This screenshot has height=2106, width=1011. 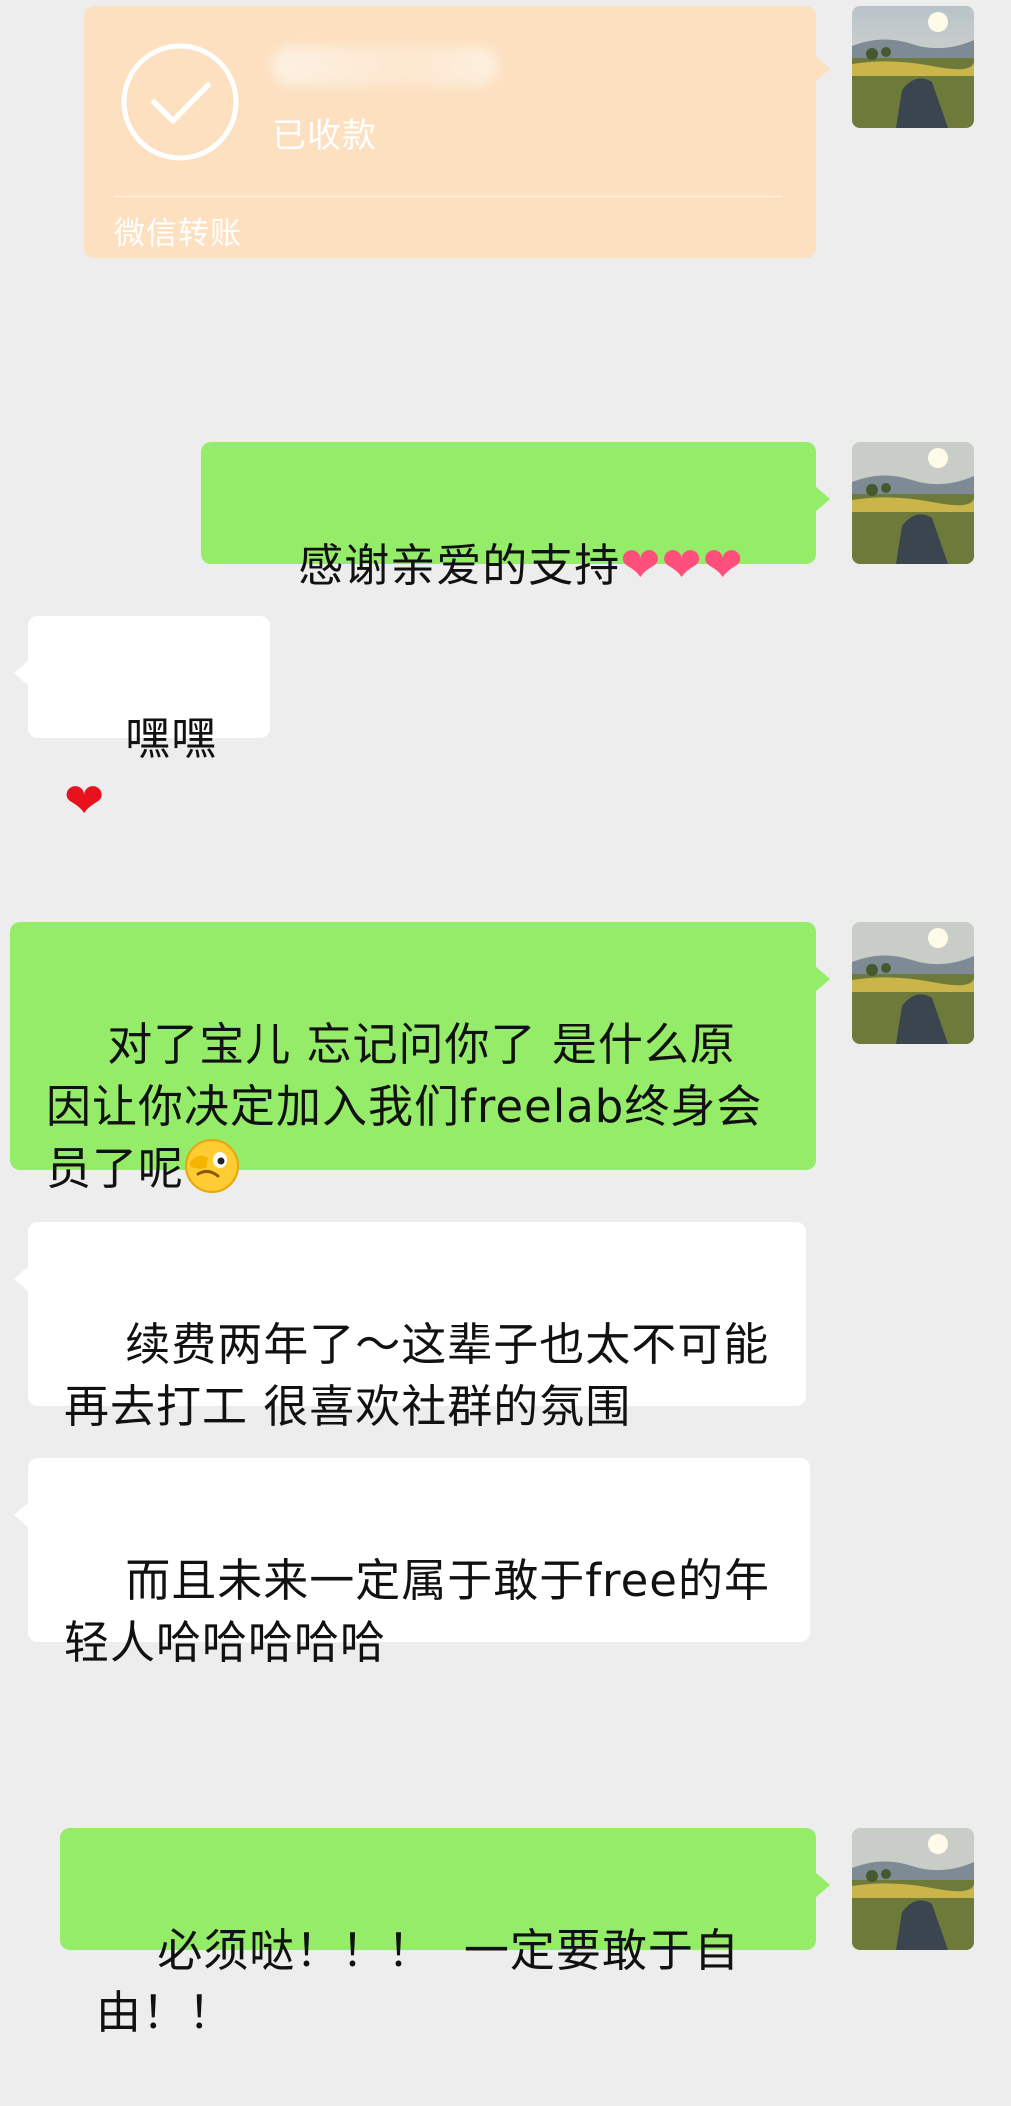 I want to click on message-heihei: 嘿嘿 ❤, so click(x=142, y=722).